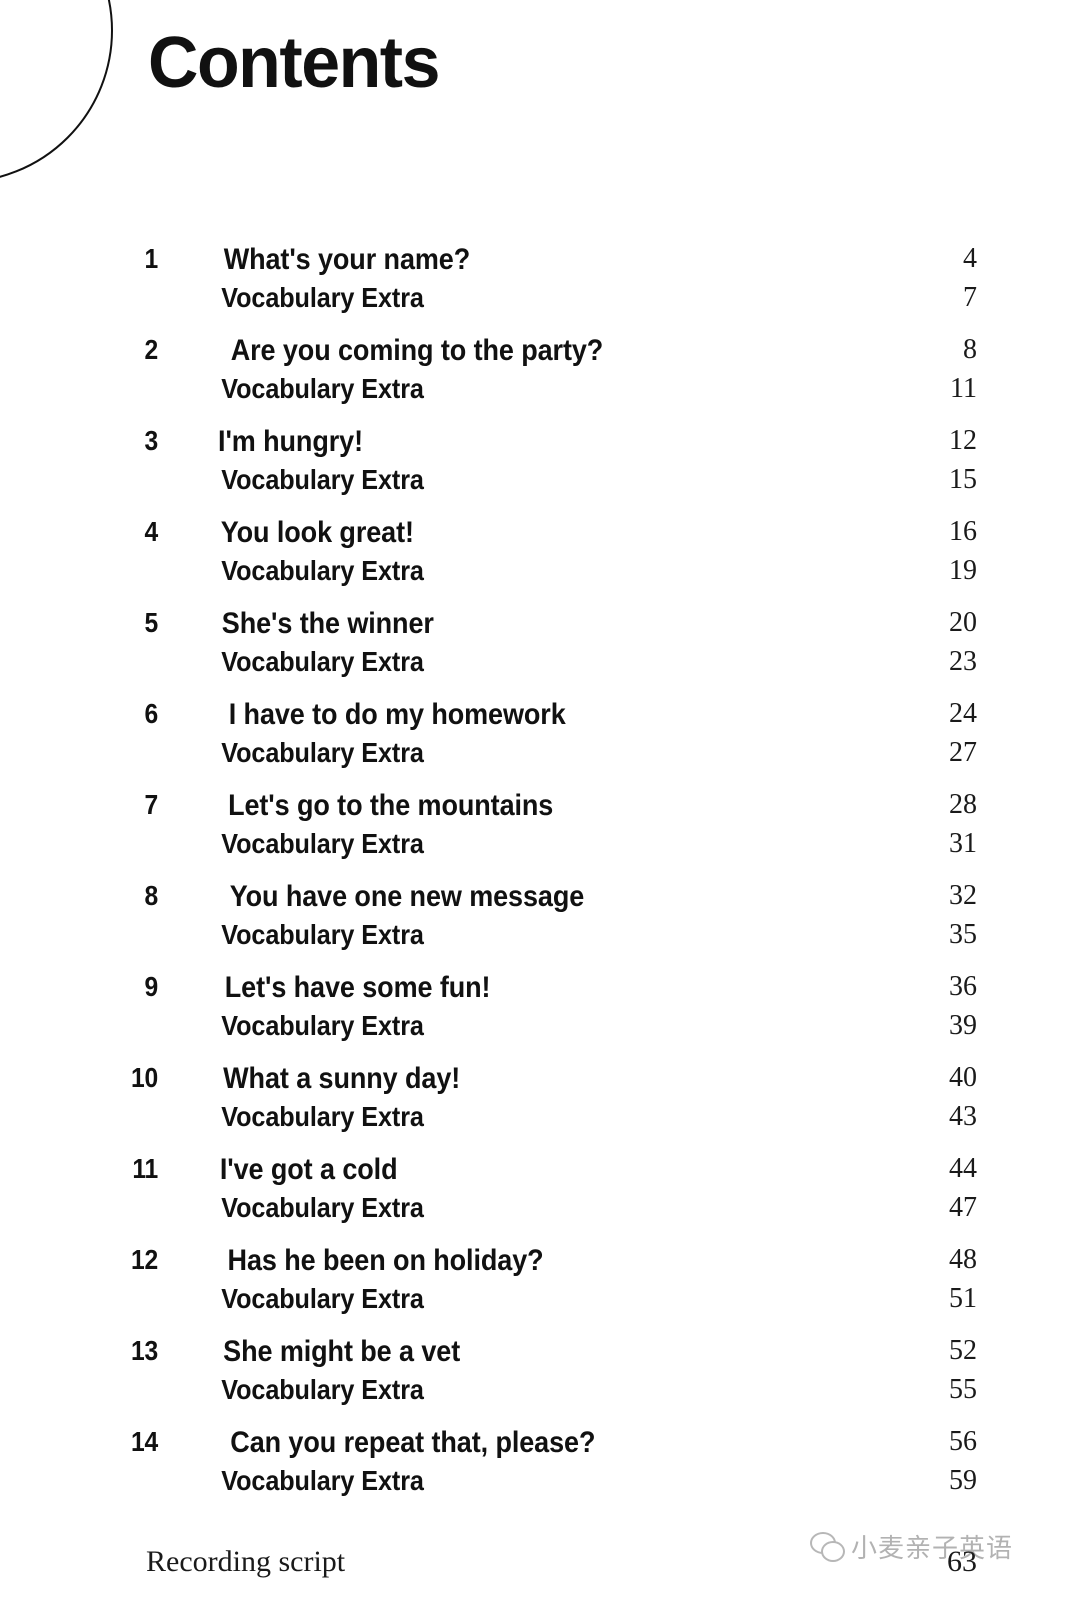  I want to click on subentry-page-number: 7, so click(970, 297).